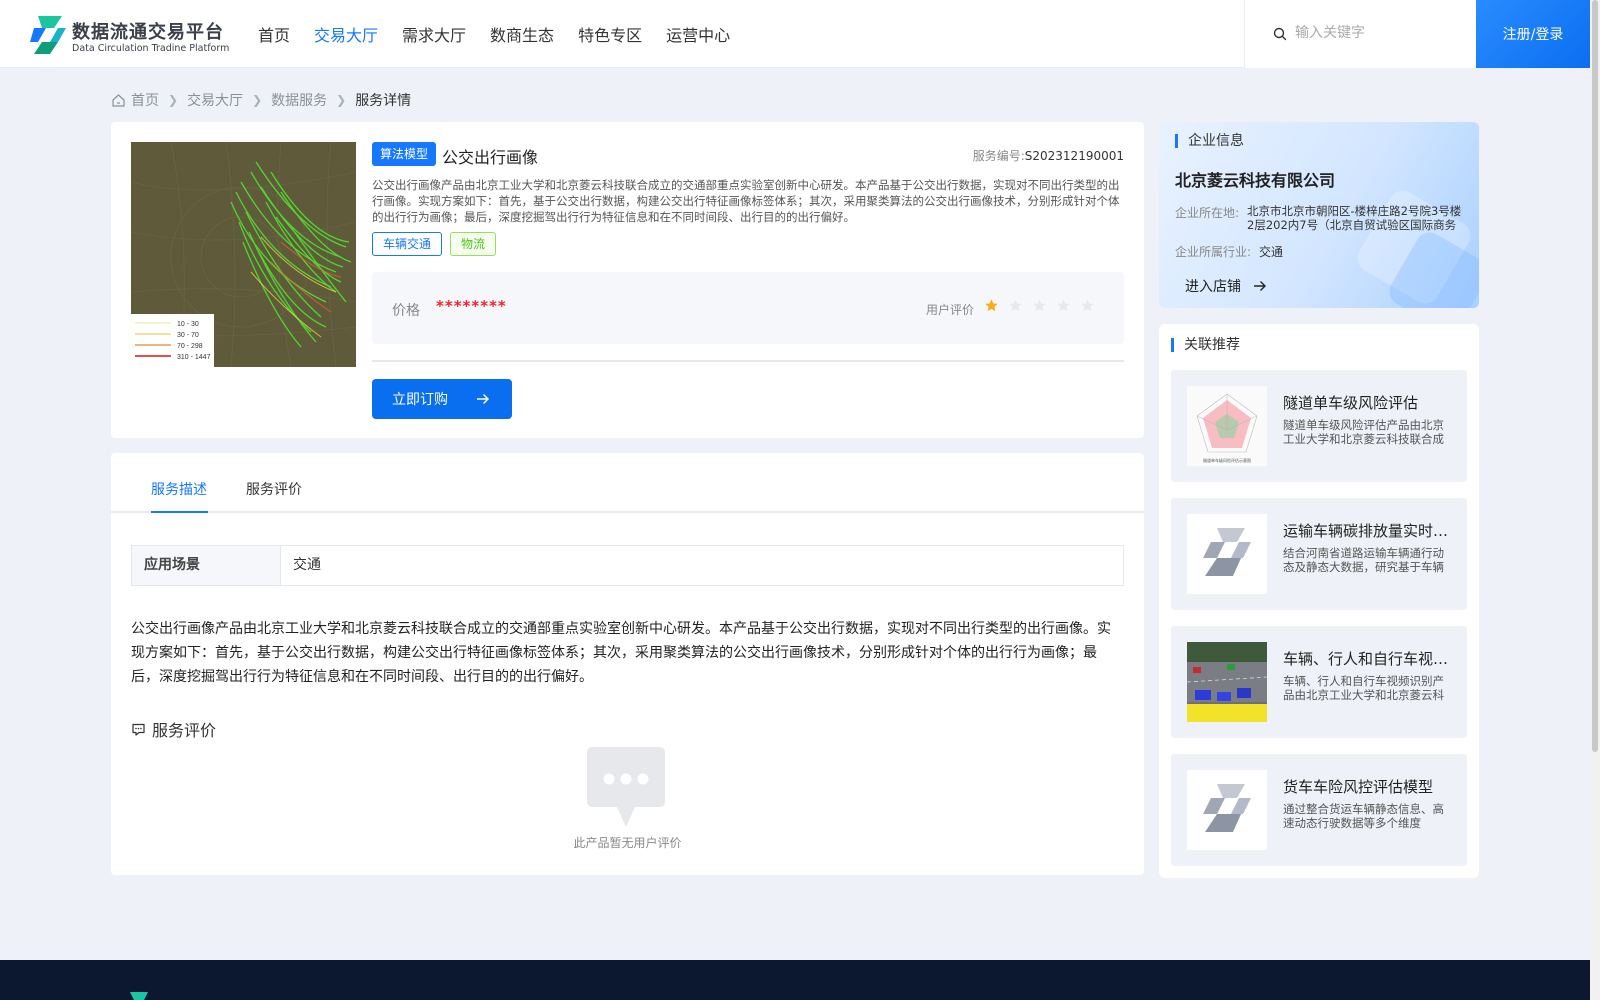  I want to click on search-box, so click(1360, 34).